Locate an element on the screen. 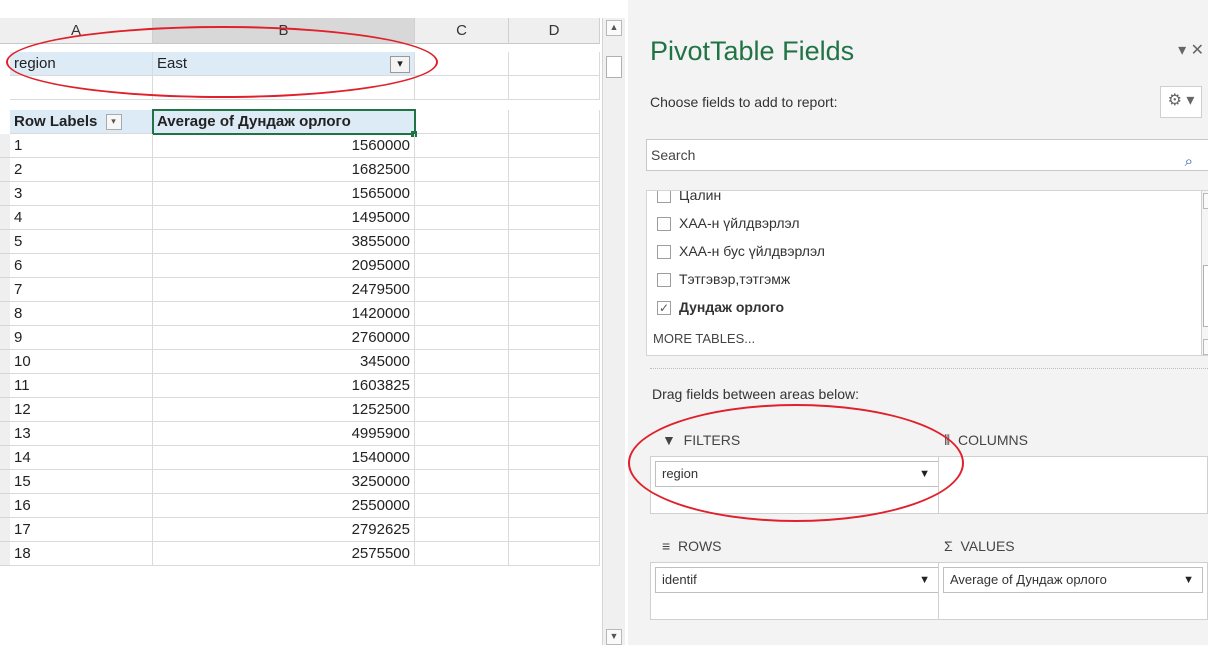 The width and height of the screenshot is (1208, 645). value-header-cell: Average of Дундаж орлого is located at coordinates (284, 122).